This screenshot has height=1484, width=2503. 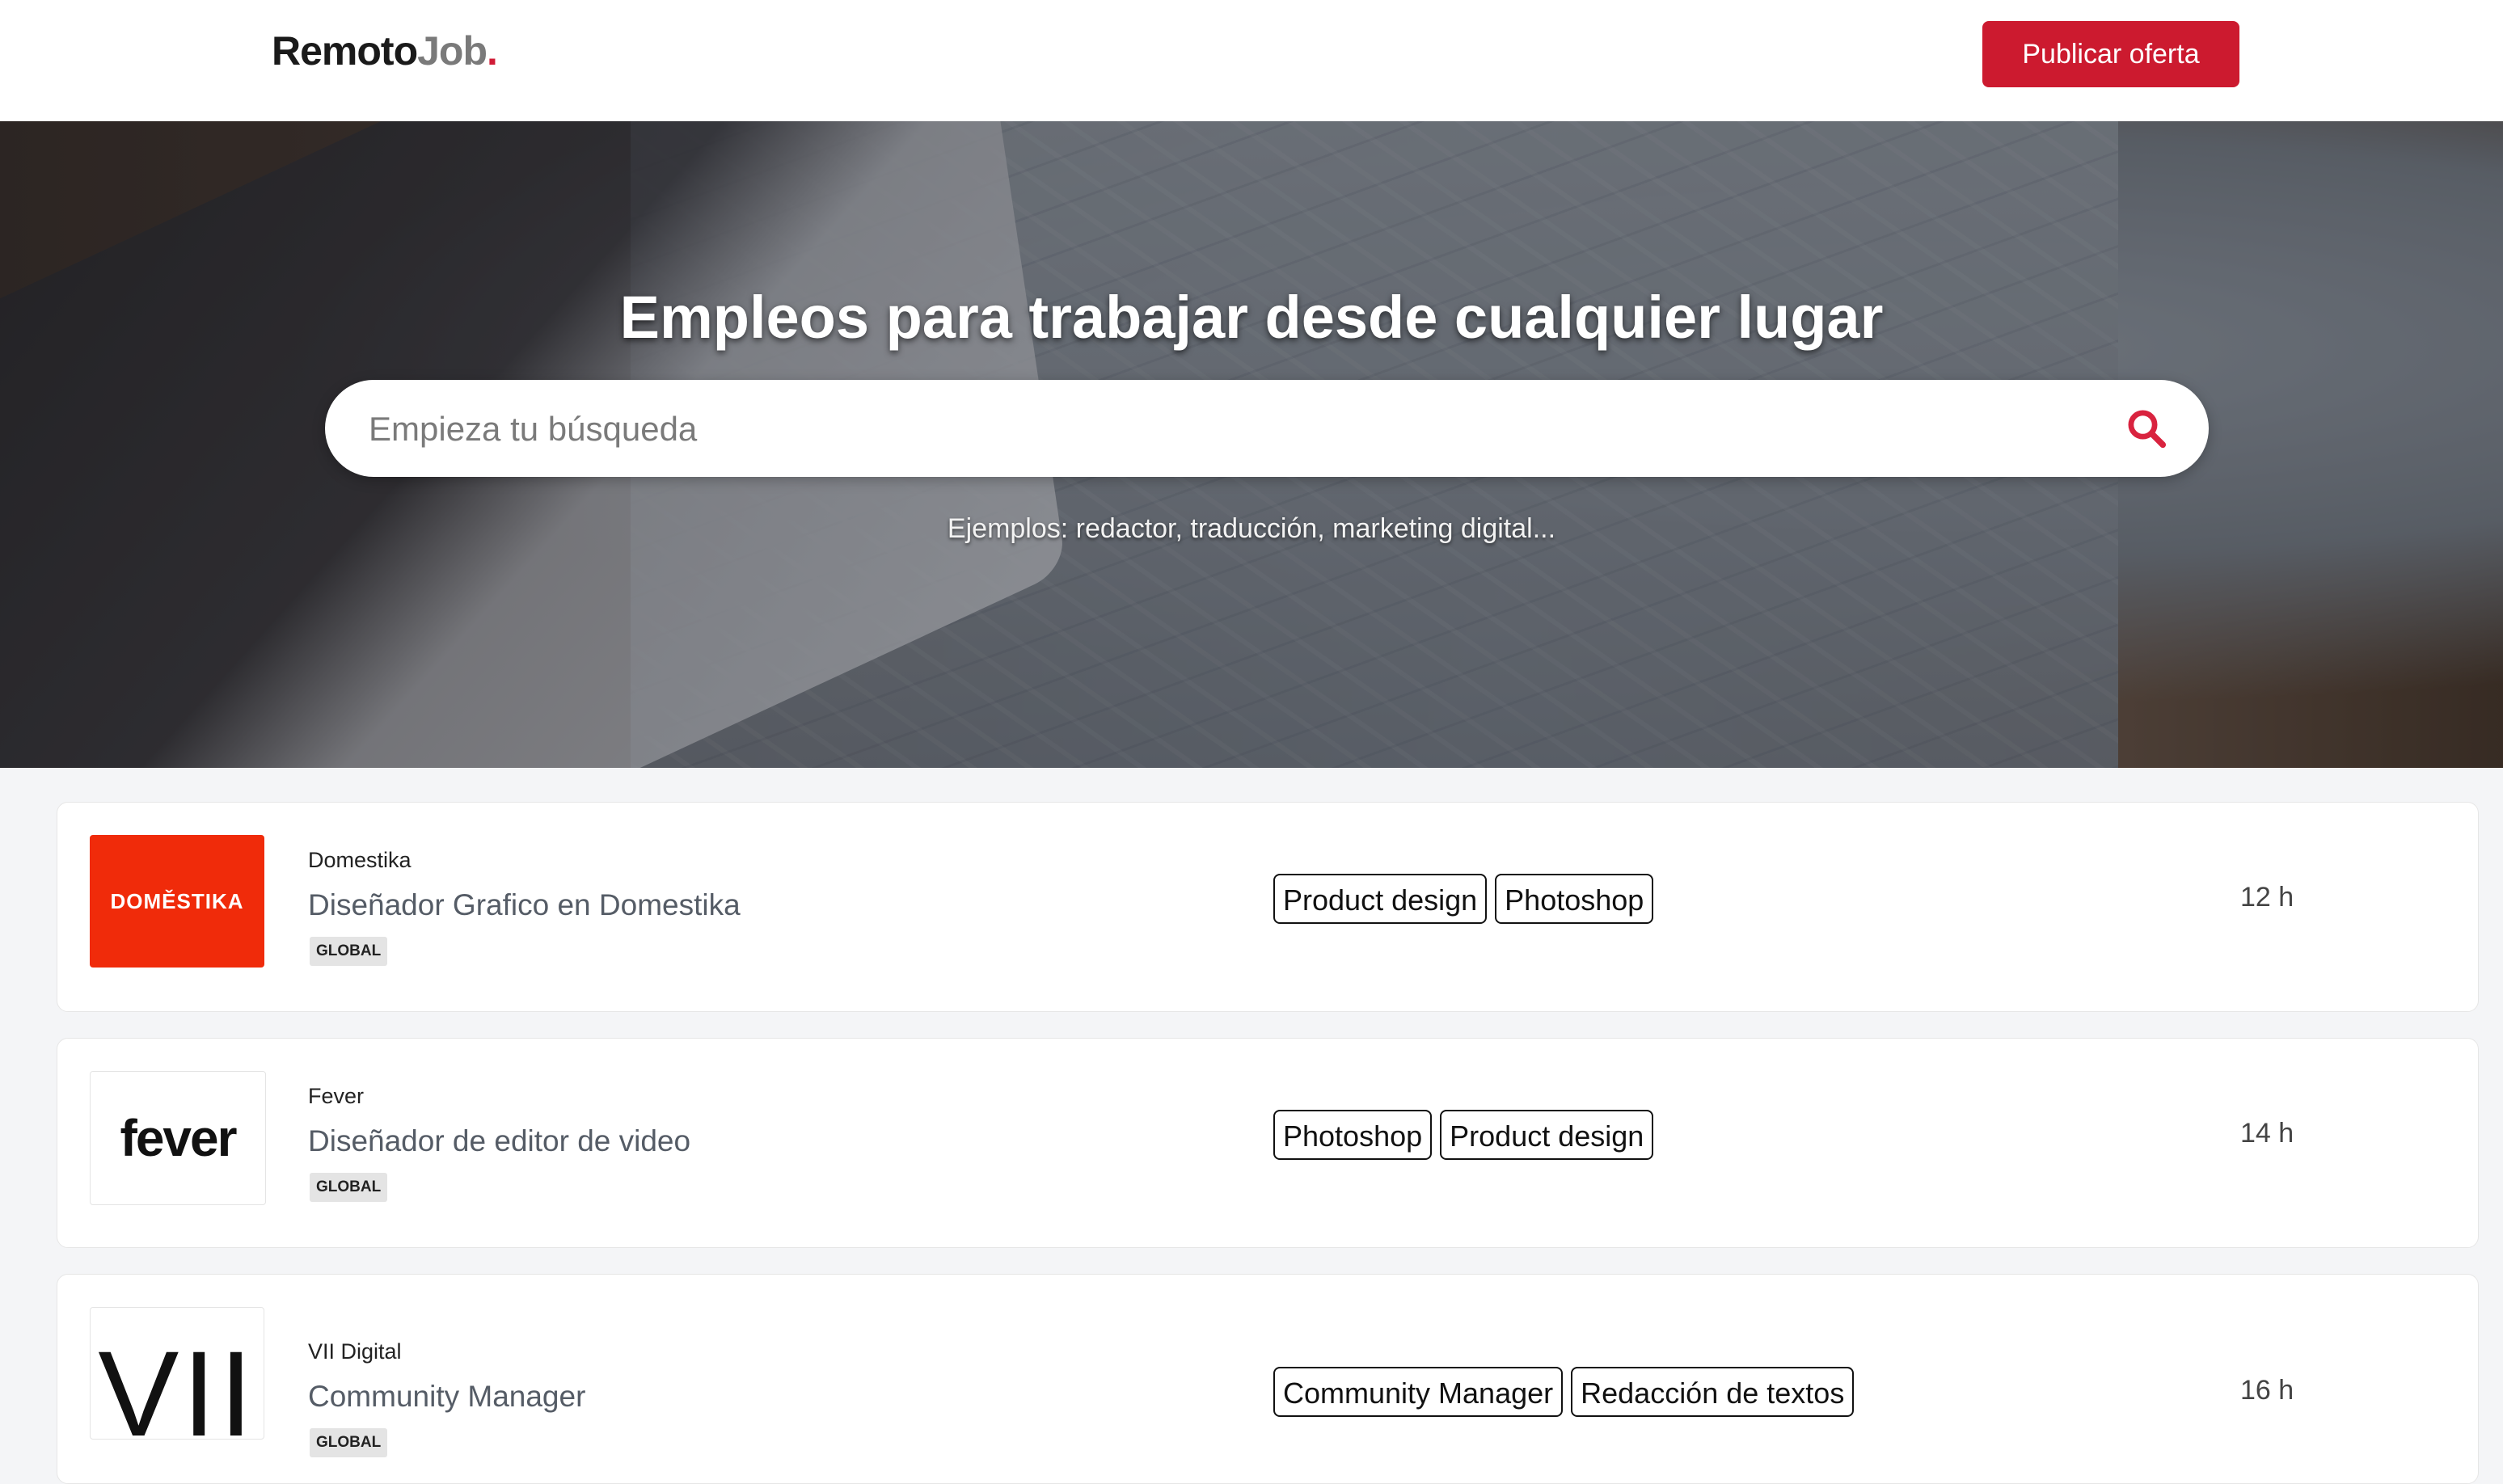 What do you see at coordinates (177, 1373) in the screenshot?
I see `company-logo-vii-digital: VII` at bounding box center [177, 1373].